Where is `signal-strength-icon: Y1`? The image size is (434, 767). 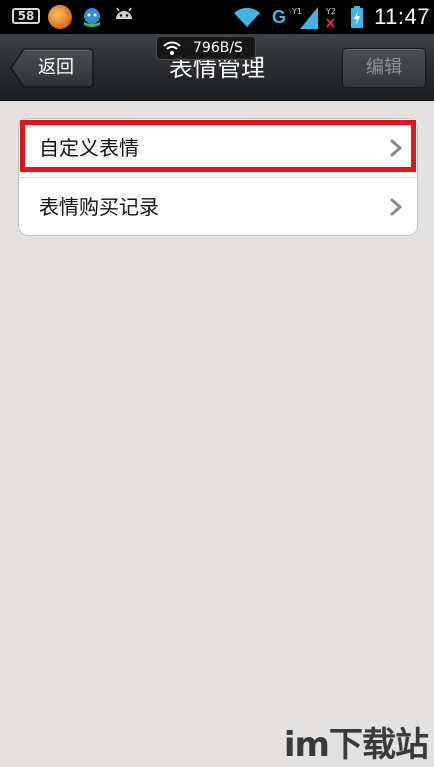 signal-strength-icon: Y1 is located at coordinates (304, 18).